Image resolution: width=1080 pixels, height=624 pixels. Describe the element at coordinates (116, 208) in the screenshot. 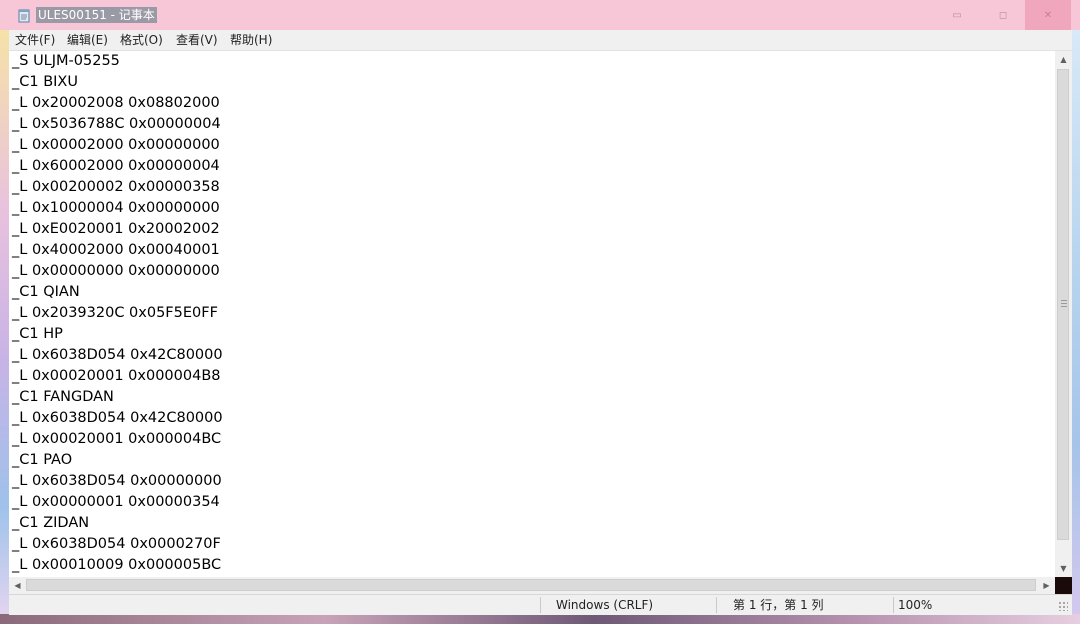

I see `text-line: _L 0x10000004 0x00000000` at that location.